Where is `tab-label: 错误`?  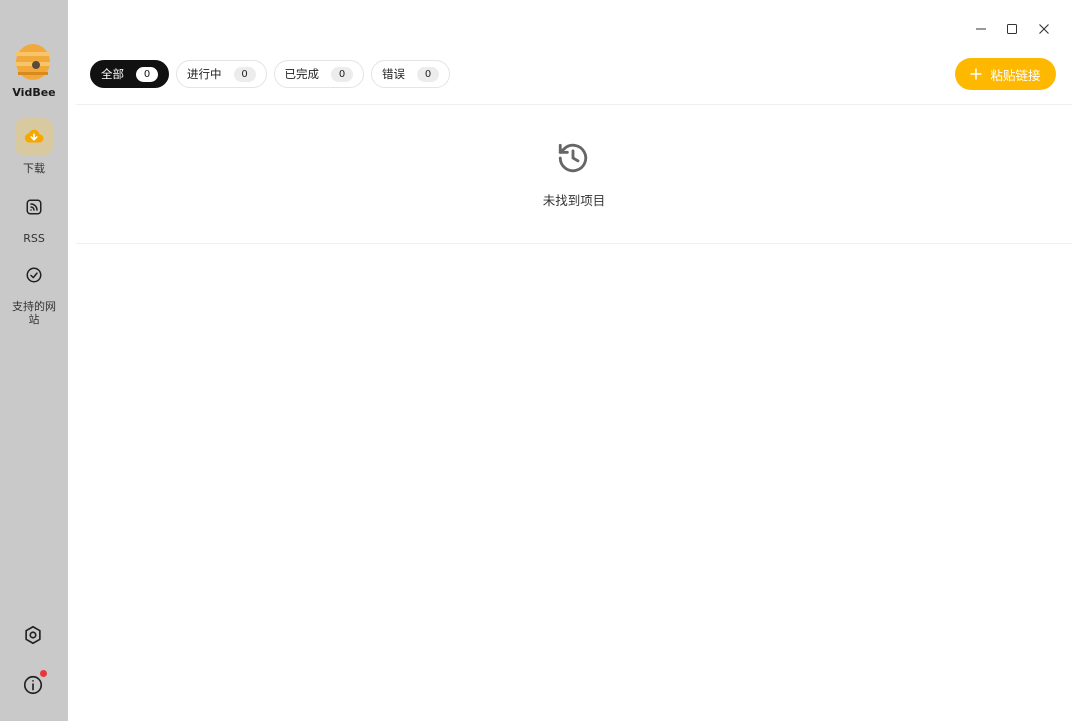 tab-label: 错误 is located at coordinates (393, 74).